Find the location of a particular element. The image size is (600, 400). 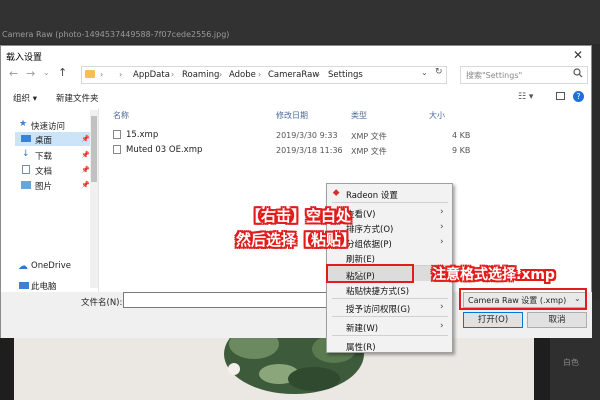

file-size: 4 KB is located at coordinates (461, 135).